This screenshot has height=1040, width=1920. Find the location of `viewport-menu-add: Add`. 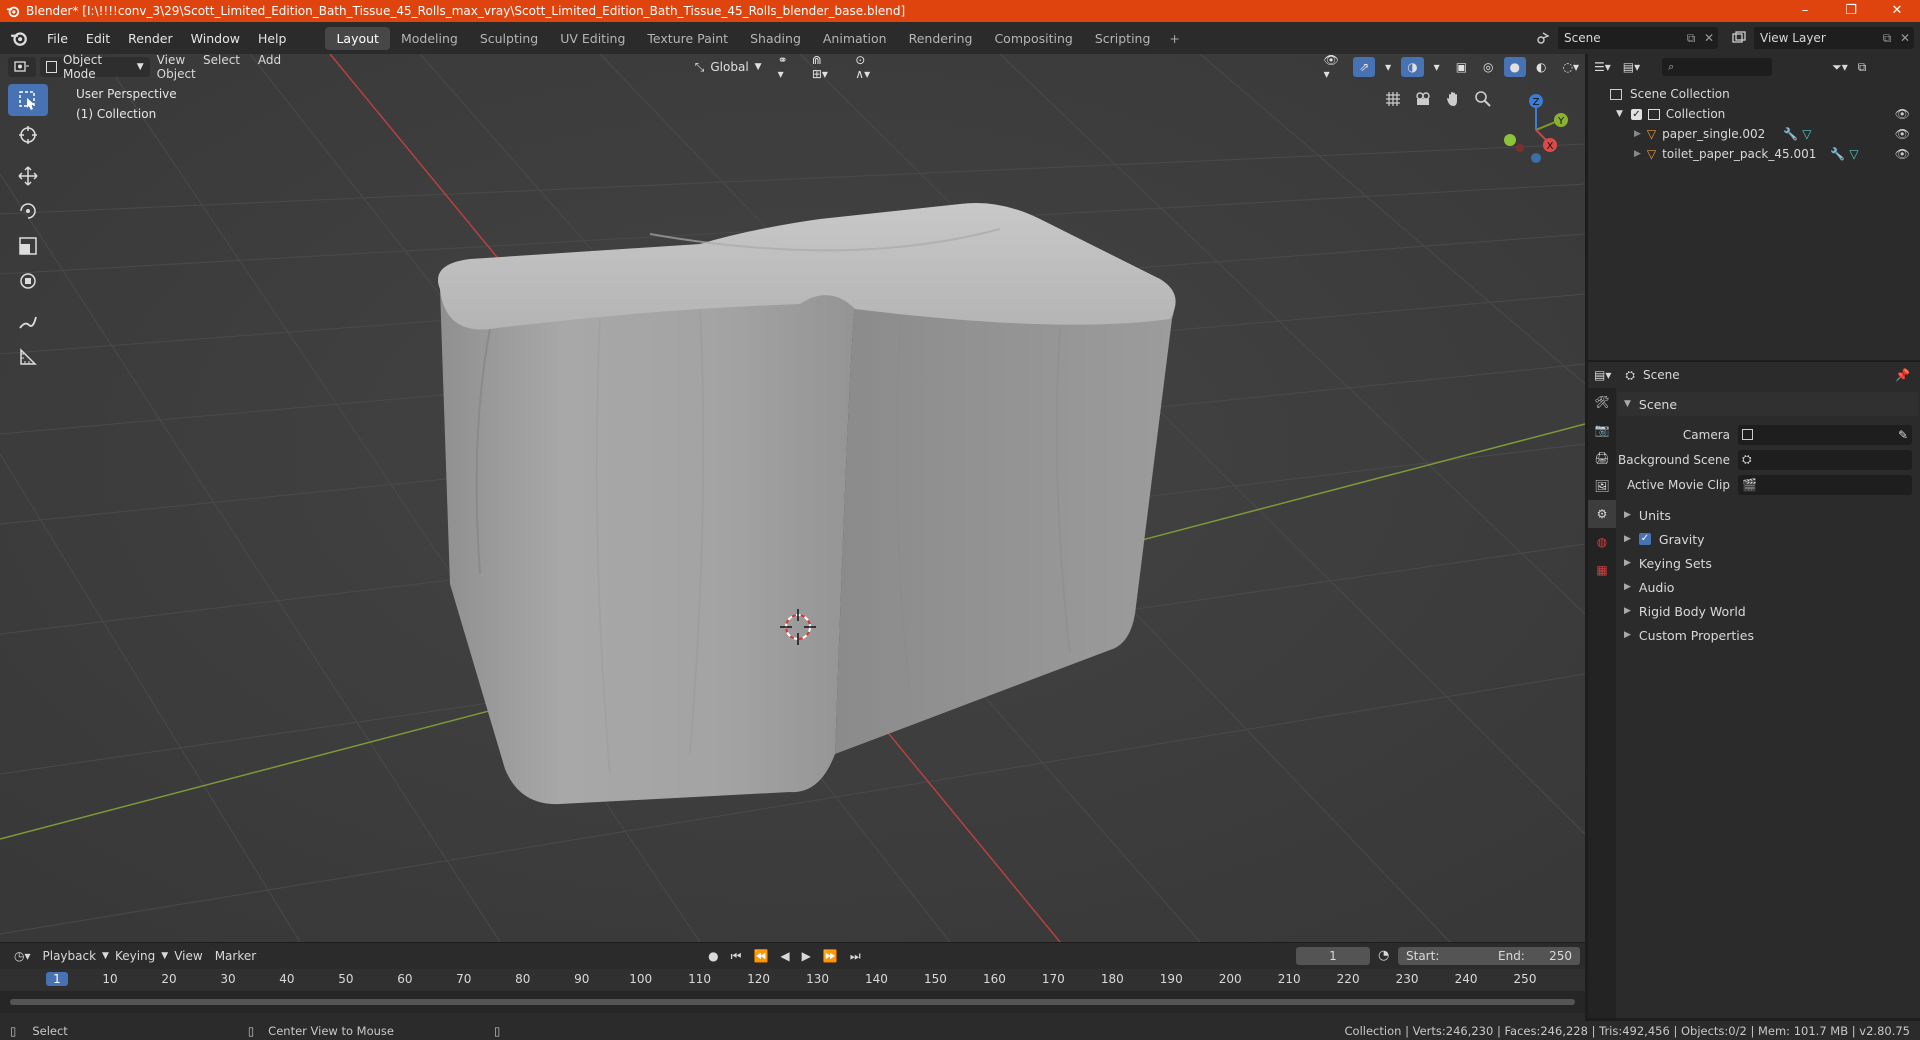

viewport-menu-add: Add is located at coordinates (269, 60).